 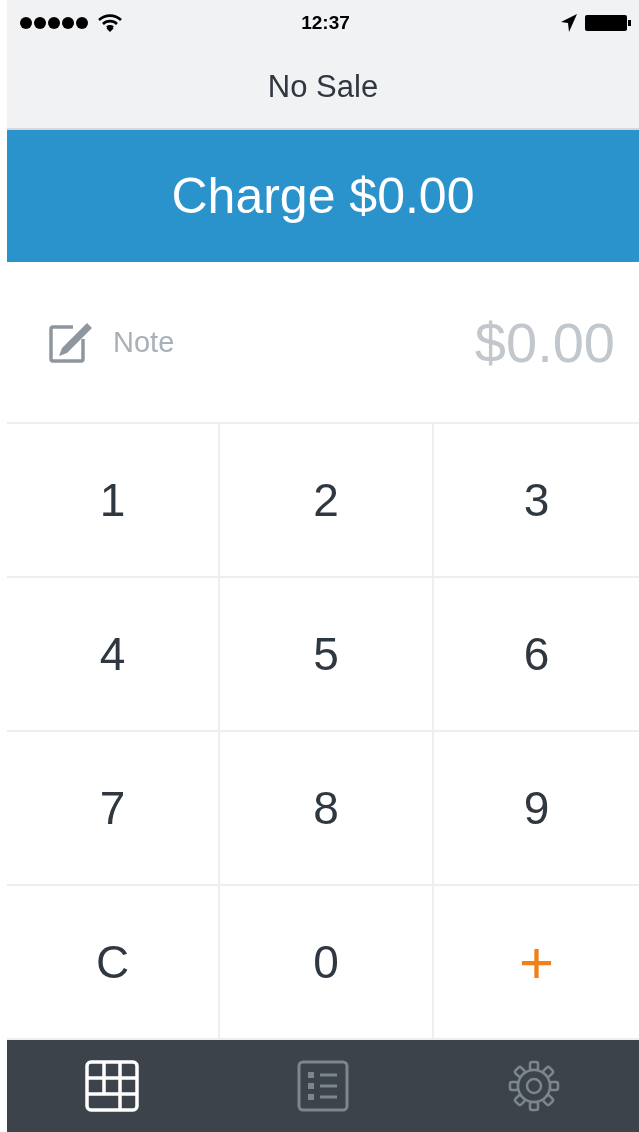 I want to click on amount-display: $0.00, so click(x=544, y=342).